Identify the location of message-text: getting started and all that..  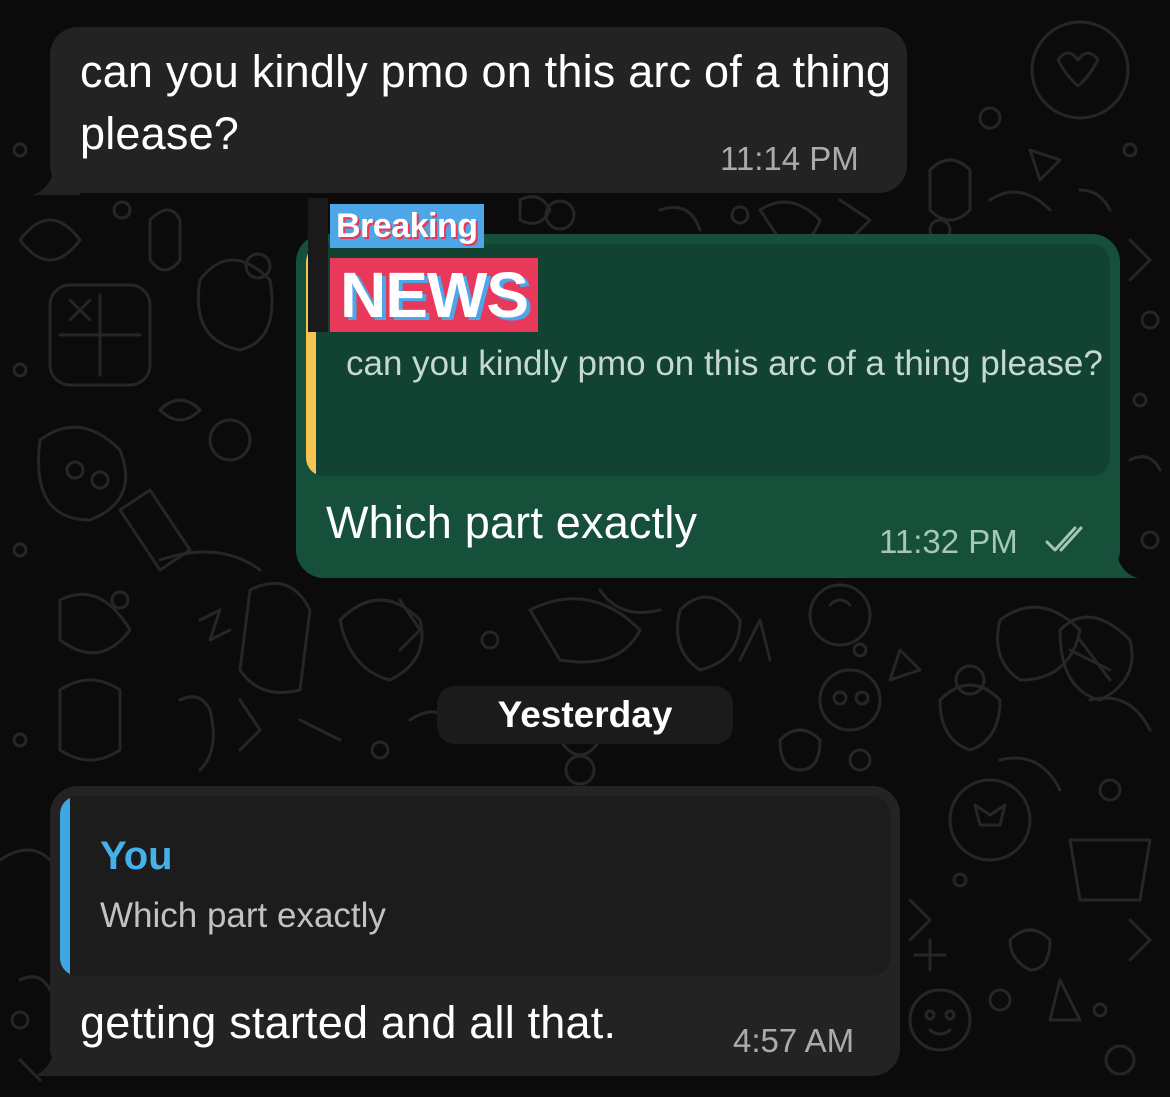
(348, 1022).